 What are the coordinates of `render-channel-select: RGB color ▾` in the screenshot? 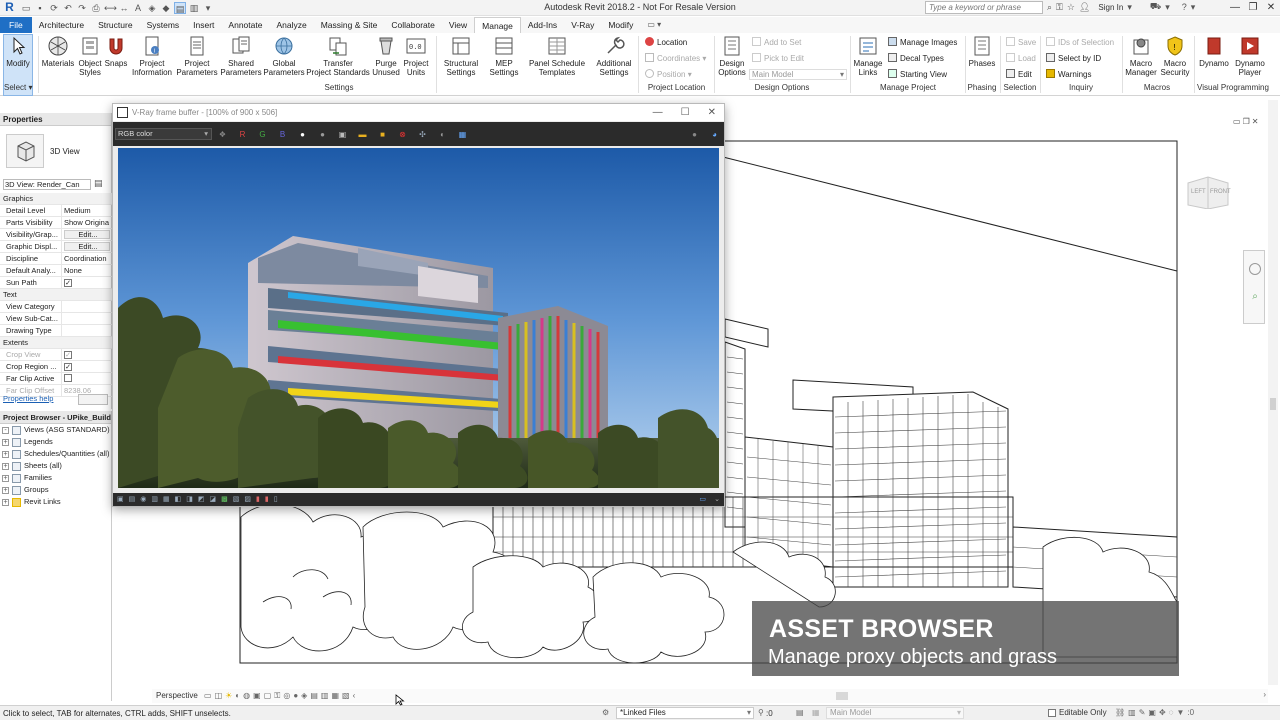 It's located at (163, 134).